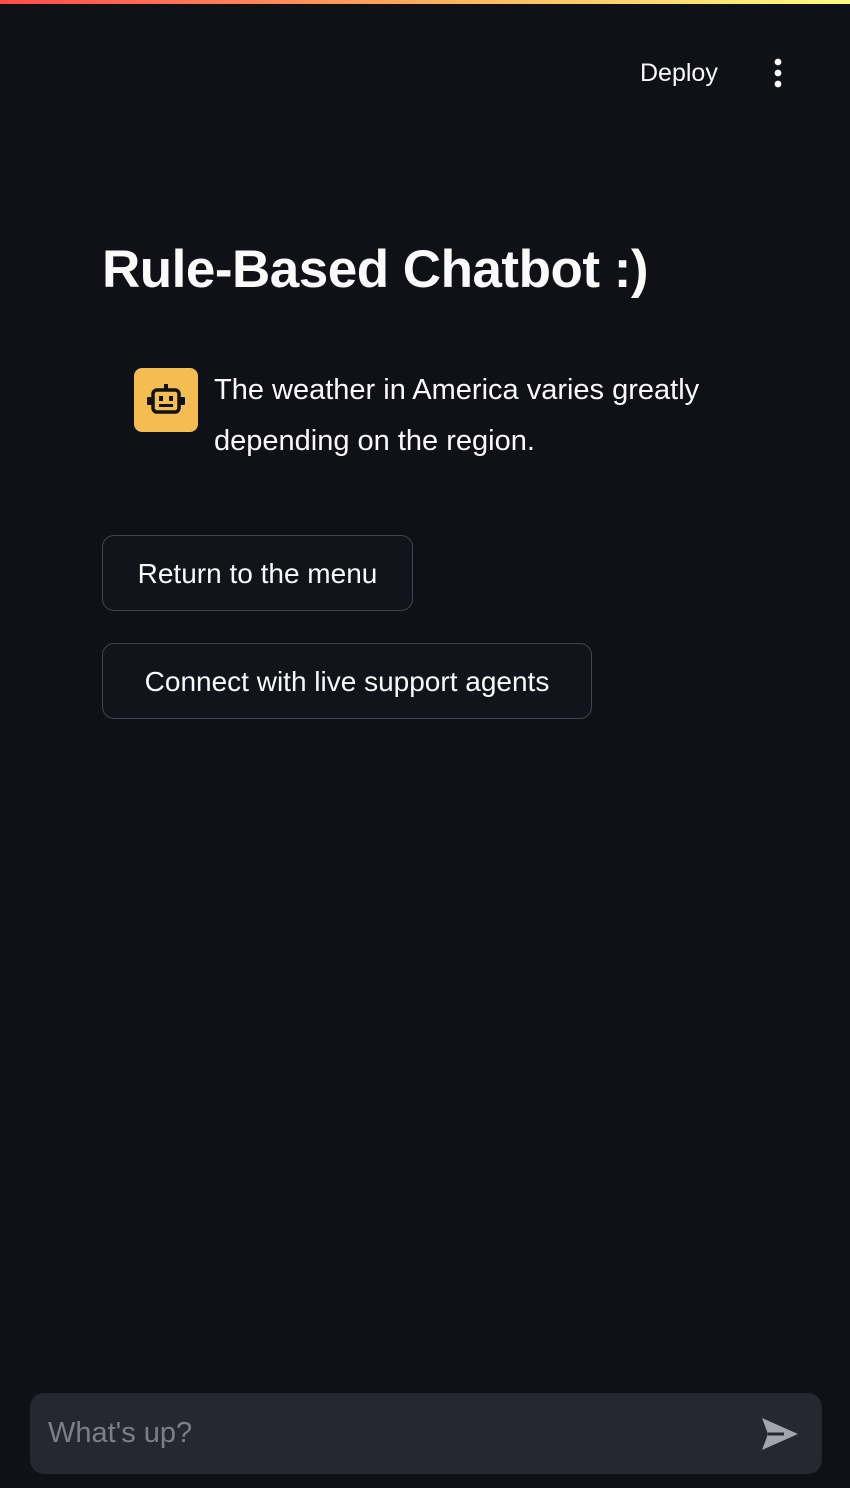 The image size is (850, 1488). What do you see at coordinates (347, 681) in the screenshot?
I see `connect-live-support-button: Connect with live support agents` at bounding box center [347, 681].